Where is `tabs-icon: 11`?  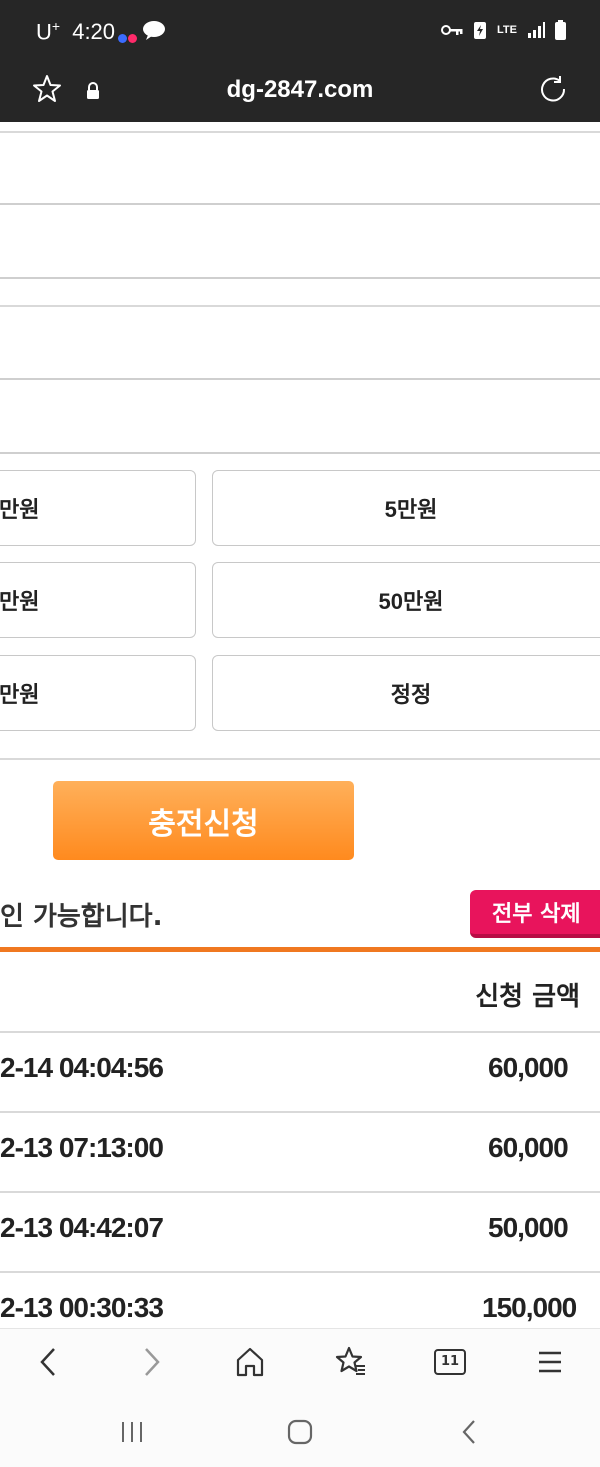
tabs-icon: 11 is located at coordinates (450, 1362).